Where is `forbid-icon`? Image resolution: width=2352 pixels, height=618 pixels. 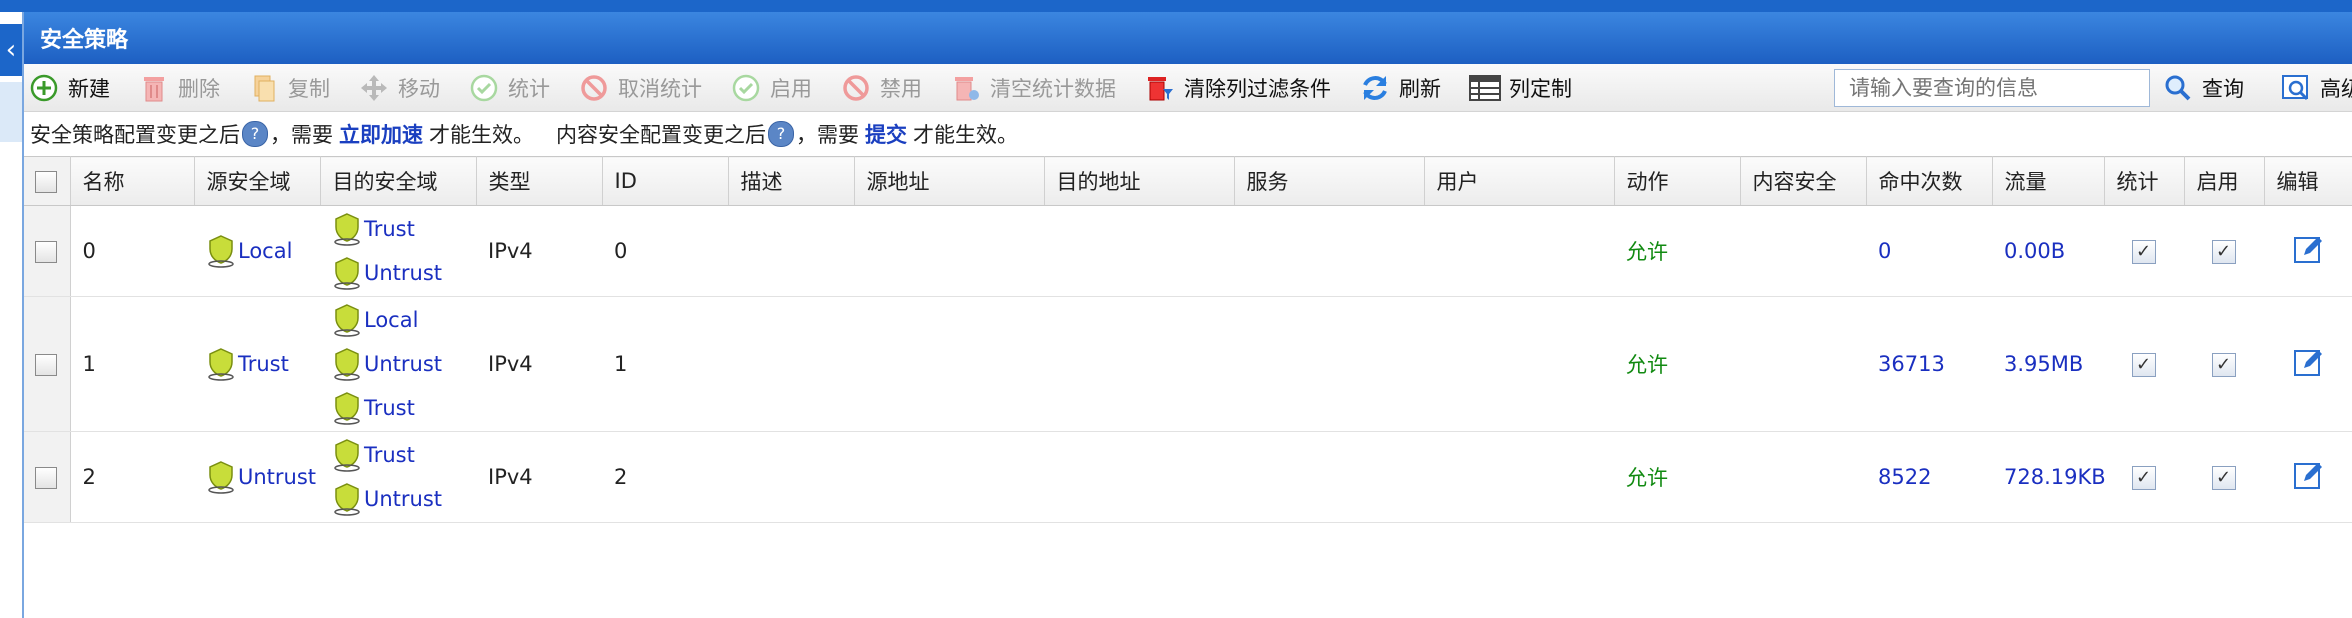
forbid-icon is located at coordinates (856, 88).